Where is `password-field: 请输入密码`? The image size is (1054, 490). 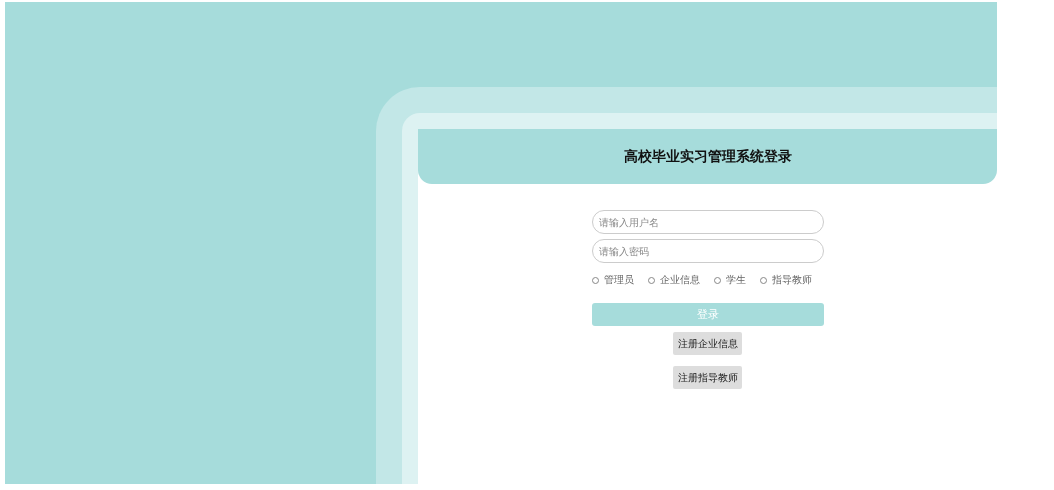
password-field: 请输入密码 is located at coordinates (707, 251).